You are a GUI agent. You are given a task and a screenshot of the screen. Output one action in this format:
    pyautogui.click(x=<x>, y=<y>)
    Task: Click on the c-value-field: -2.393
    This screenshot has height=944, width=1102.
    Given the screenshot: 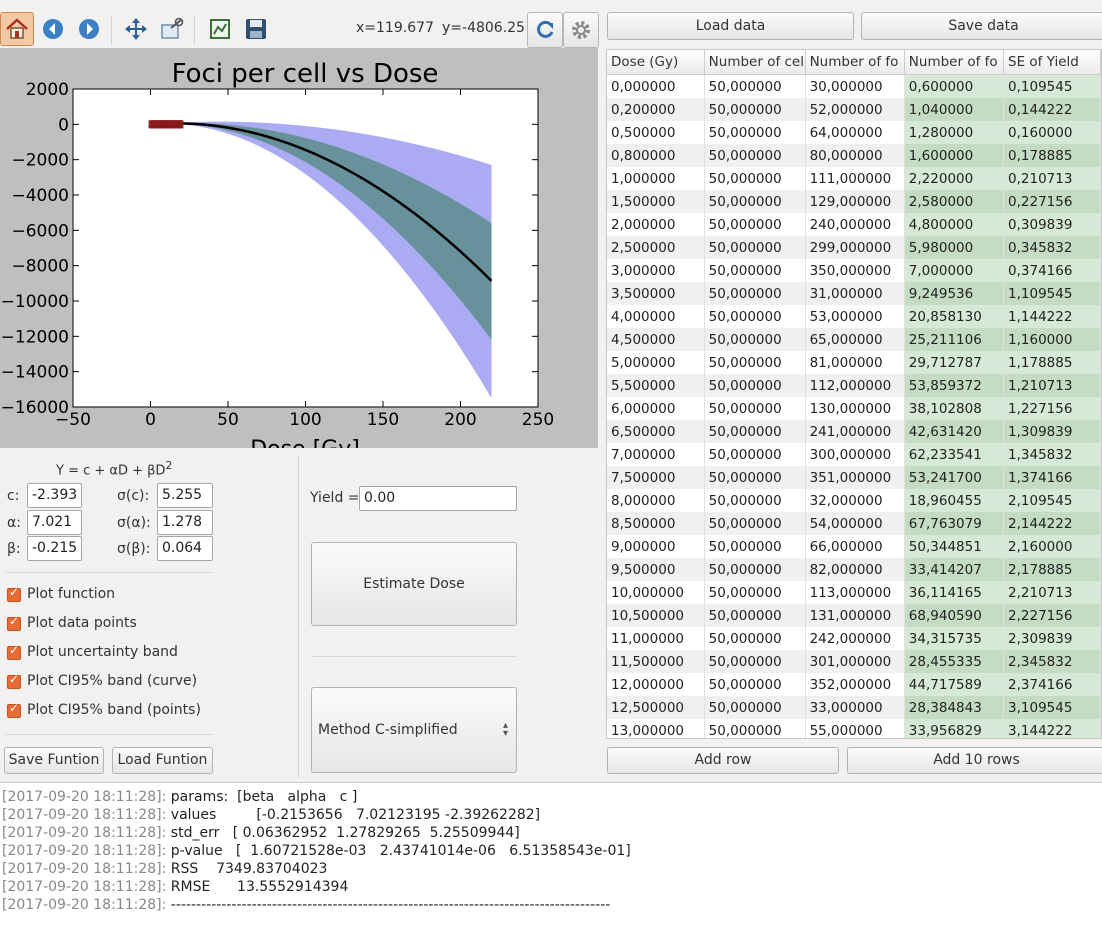 What is the action you would take?
    pyautogui.click(x=54, y=495)
    